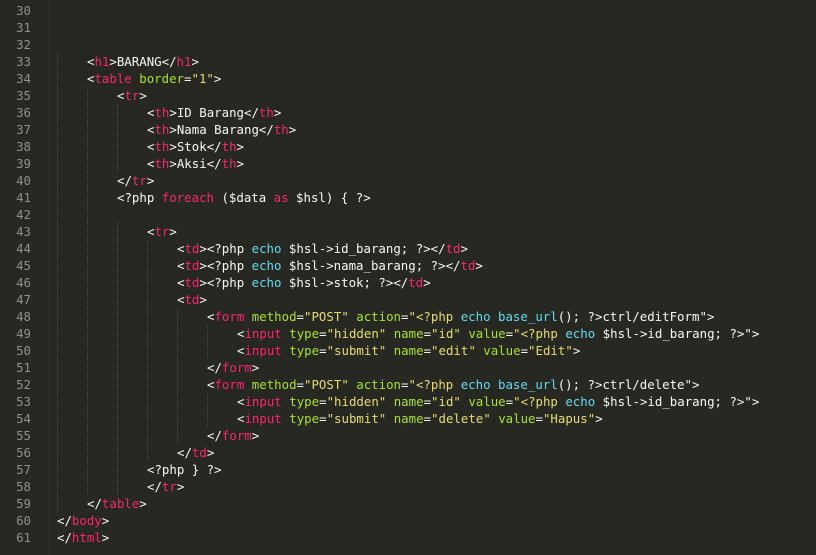 This screenshot has height=555, width=816. Describe the element at coordinates (408, 44) in the screenshot. I see `code-line: 32` at that location.